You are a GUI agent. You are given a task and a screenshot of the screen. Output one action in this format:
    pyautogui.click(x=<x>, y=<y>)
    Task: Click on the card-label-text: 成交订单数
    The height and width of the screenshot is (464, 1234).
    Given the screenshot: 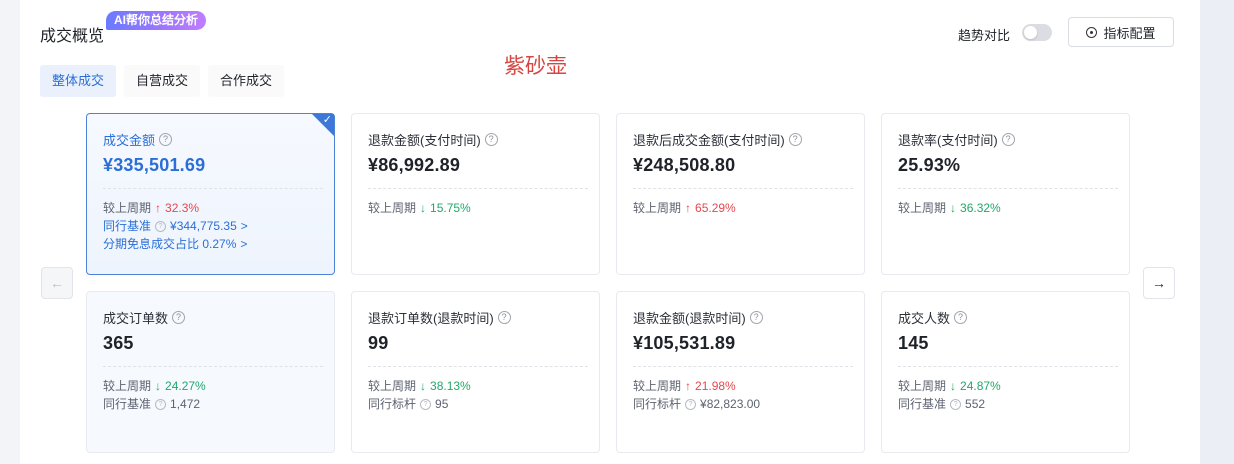 What is the action you would take?
    pyautogui.click(x=136, y=318)
    